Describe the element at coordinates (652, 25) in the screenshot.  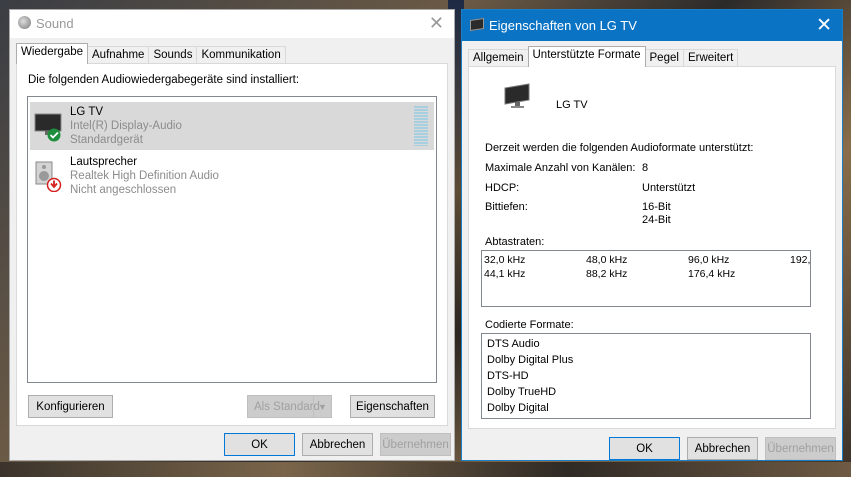
I see `properties-titlebar: Eigenschaften von LG TV ✕` at that location.